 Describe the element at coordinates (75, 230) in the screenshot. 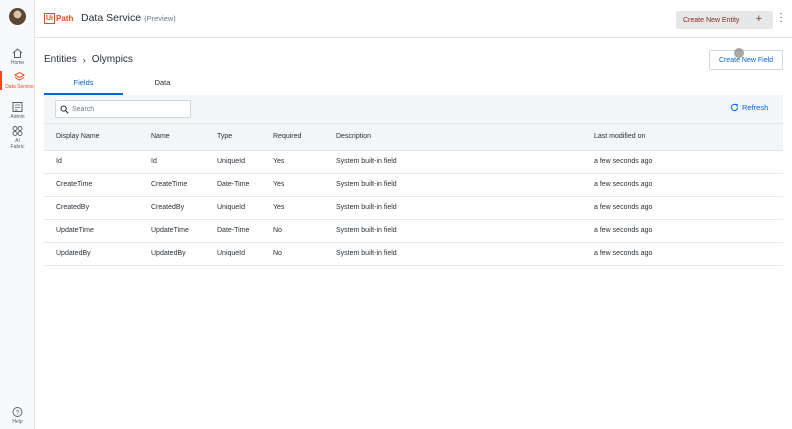

I see `cell-display-name: UpdateTime` at that location.